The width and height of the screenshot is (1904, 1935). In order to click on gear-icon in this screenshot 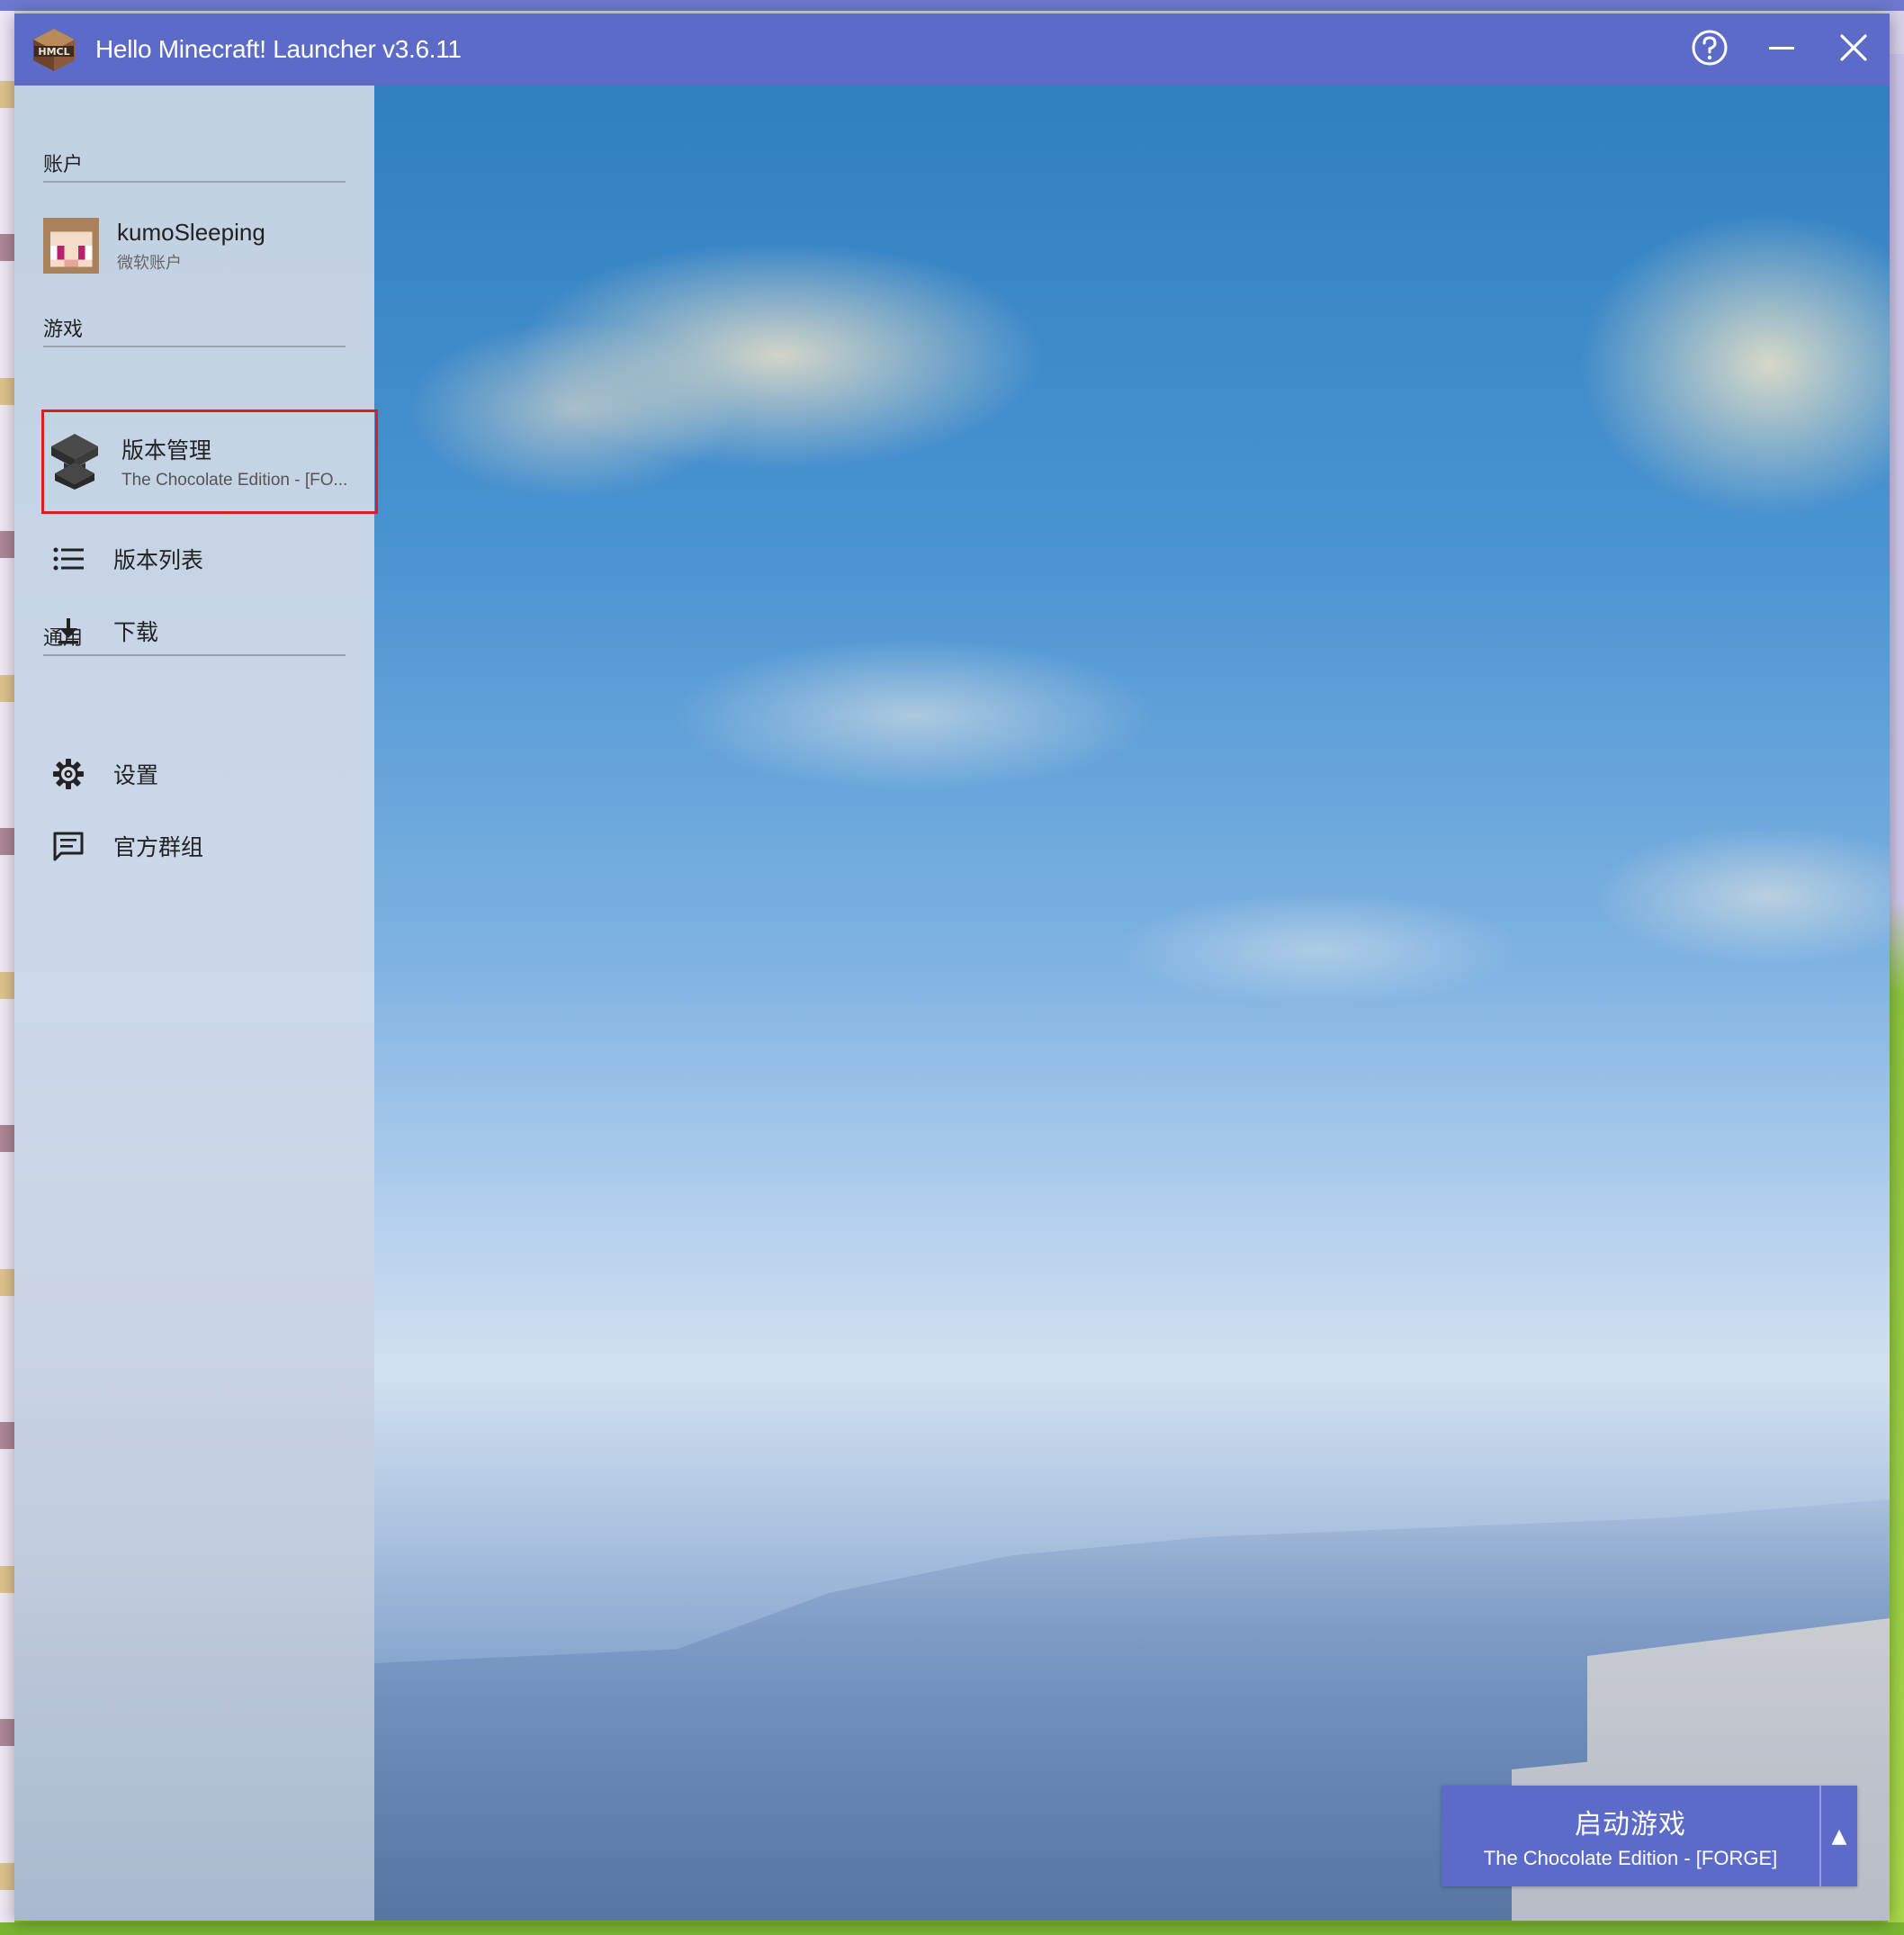, I will do `click(68, 774)`.